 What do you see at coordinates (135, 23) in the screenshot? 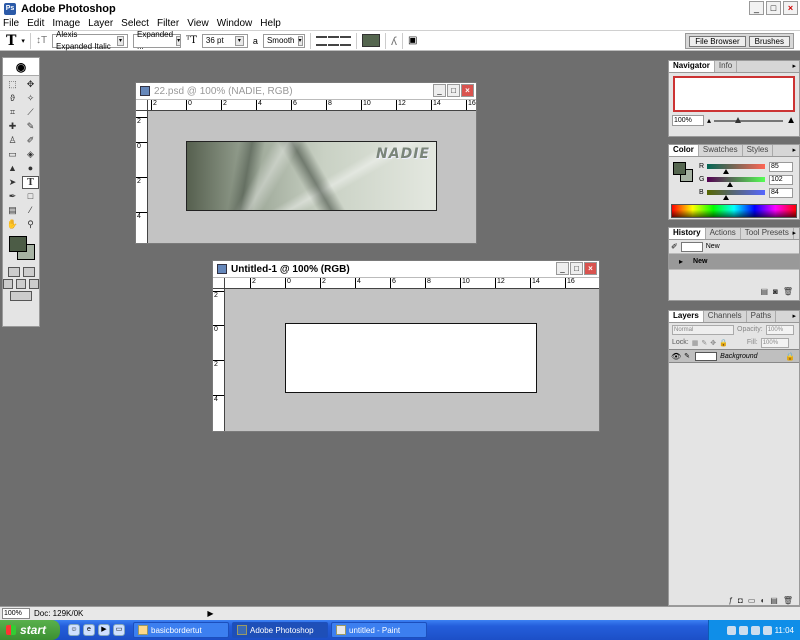
I see `menu-select: Select` at bounding box center [135, 23].